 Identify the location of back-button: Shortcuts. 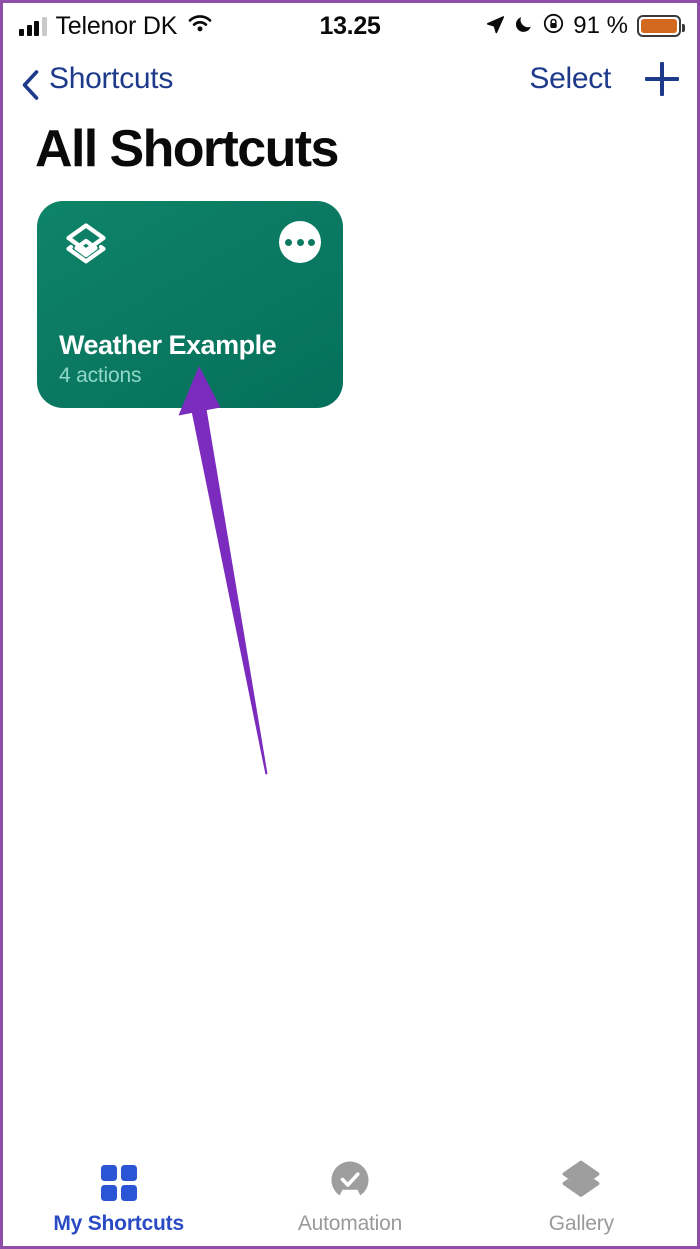
(97, 81).